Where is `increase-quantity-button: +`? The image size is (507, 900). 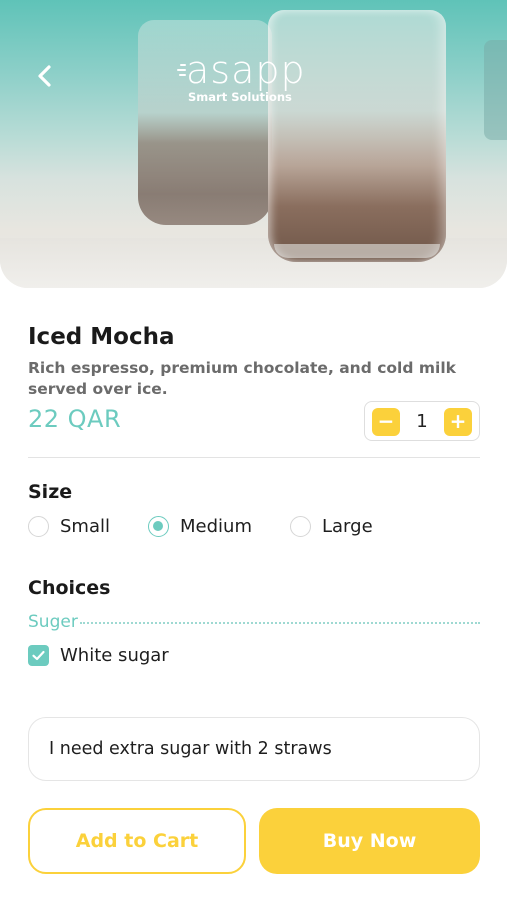 increase-quantity-button: + is located at coordinates (458, 422).